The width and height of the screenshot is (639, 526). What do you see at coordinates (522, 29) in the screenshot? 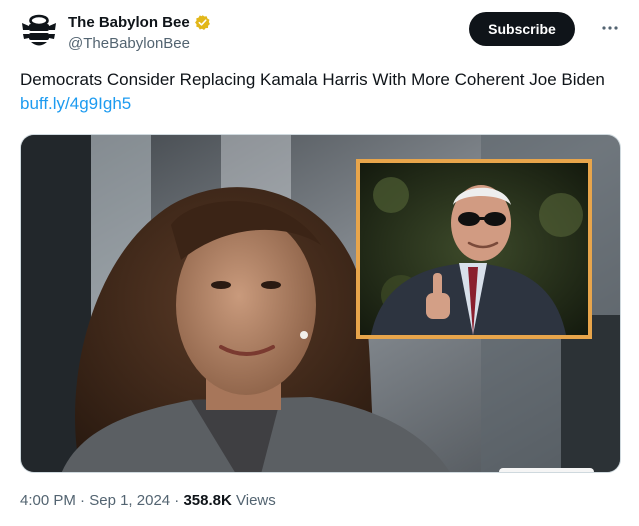
I see `subscribe-button: Subscribe` at bounding box center [522, 29].